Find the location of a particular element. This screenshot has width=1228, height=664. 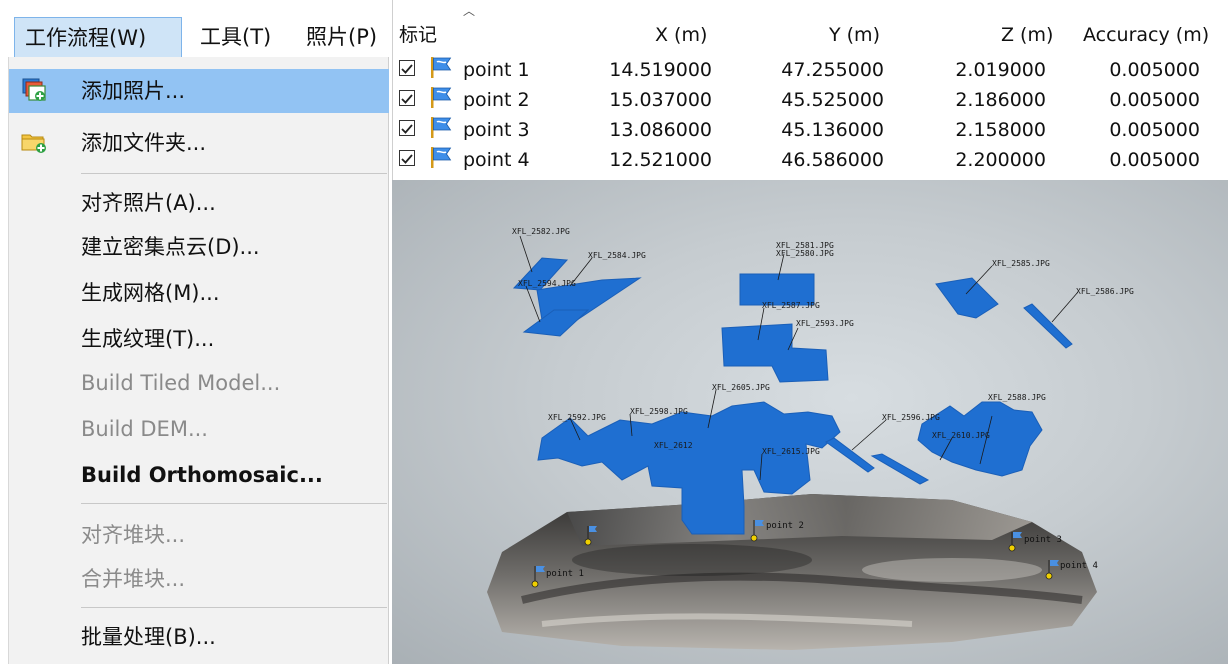

cell-y: 47.255000 is located at coordinates (832, 70).